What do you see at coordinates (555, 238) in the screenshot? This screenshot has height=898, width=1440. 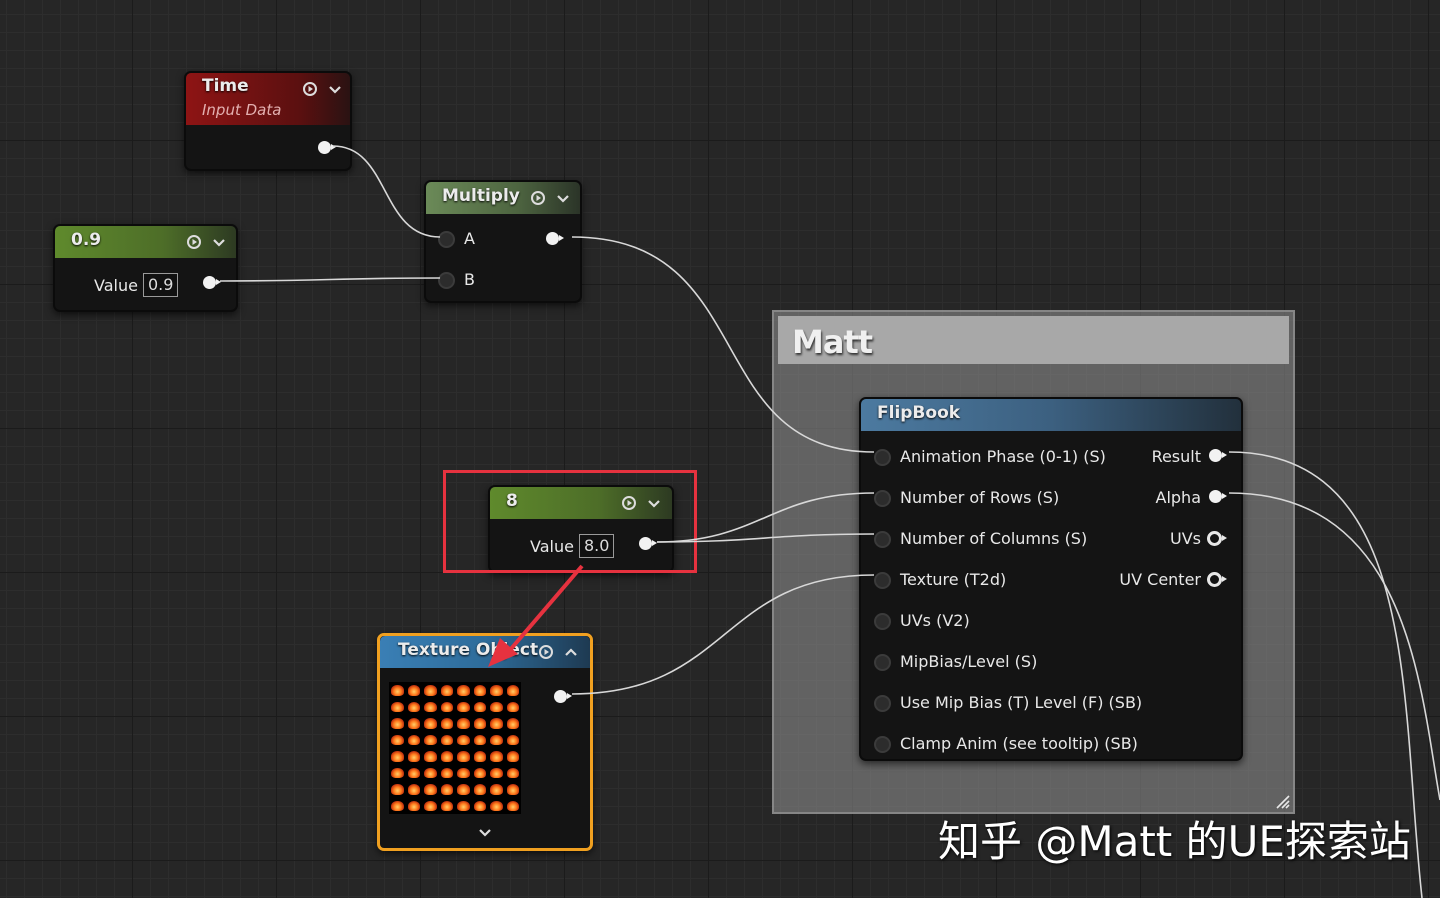 I see `multiply-output-pin` at bounding box center [555, 238].